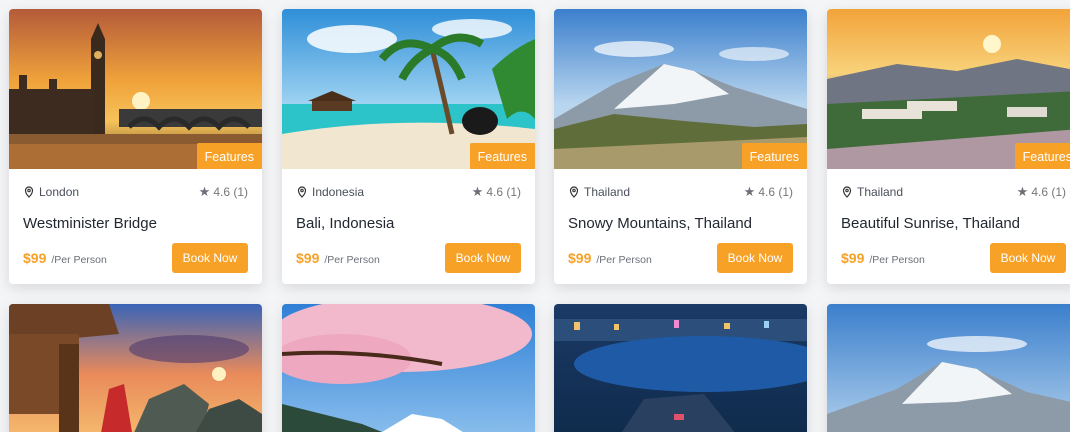 The width and height of the screenshot is (1070, 432). Describe the element at coordinates (135, 89) in the screenshot. I see `tour-image-westminster: Features` at that location.